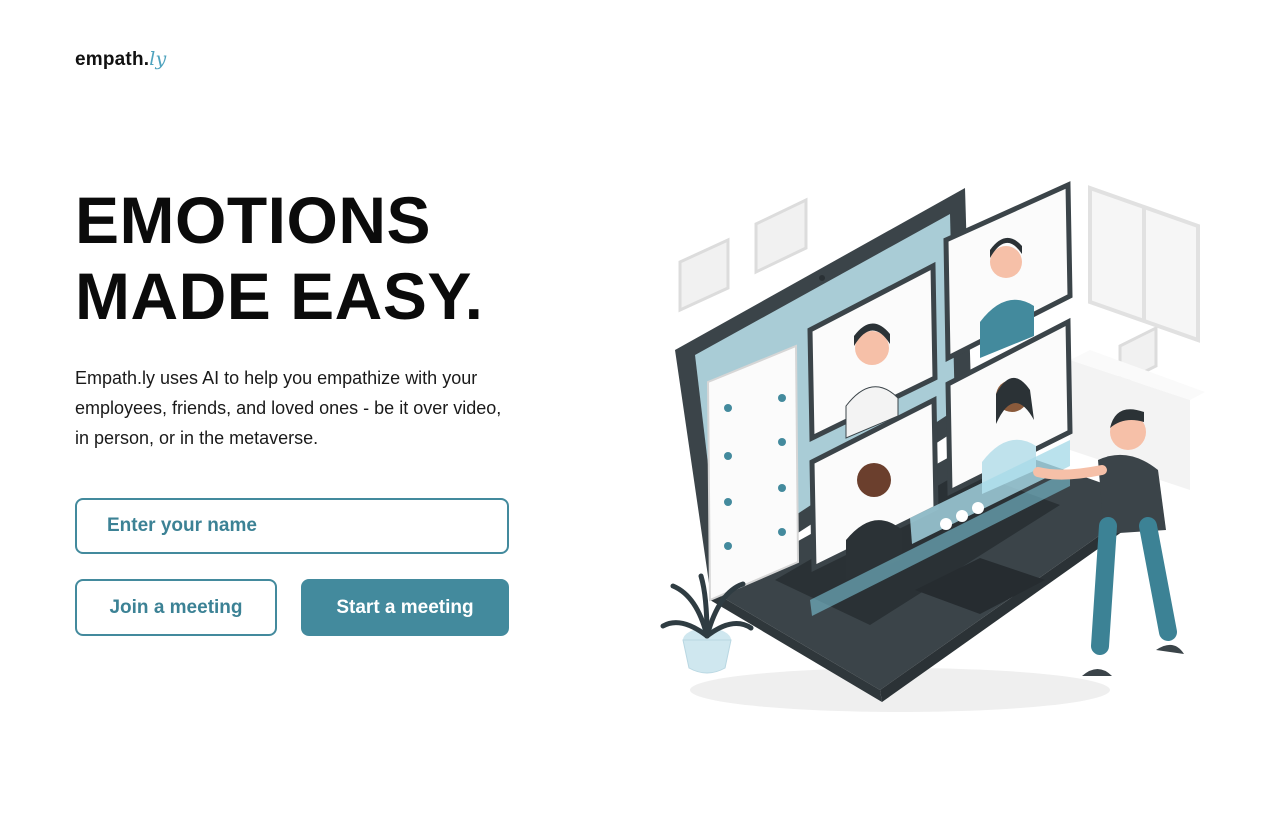 The height and width of the screenshot is (832, 1280). What do you see at coordinates (279, 296) in the screenshot?
I see `headline-line-2: MADE EASY.` at bounding box center [279, 296].